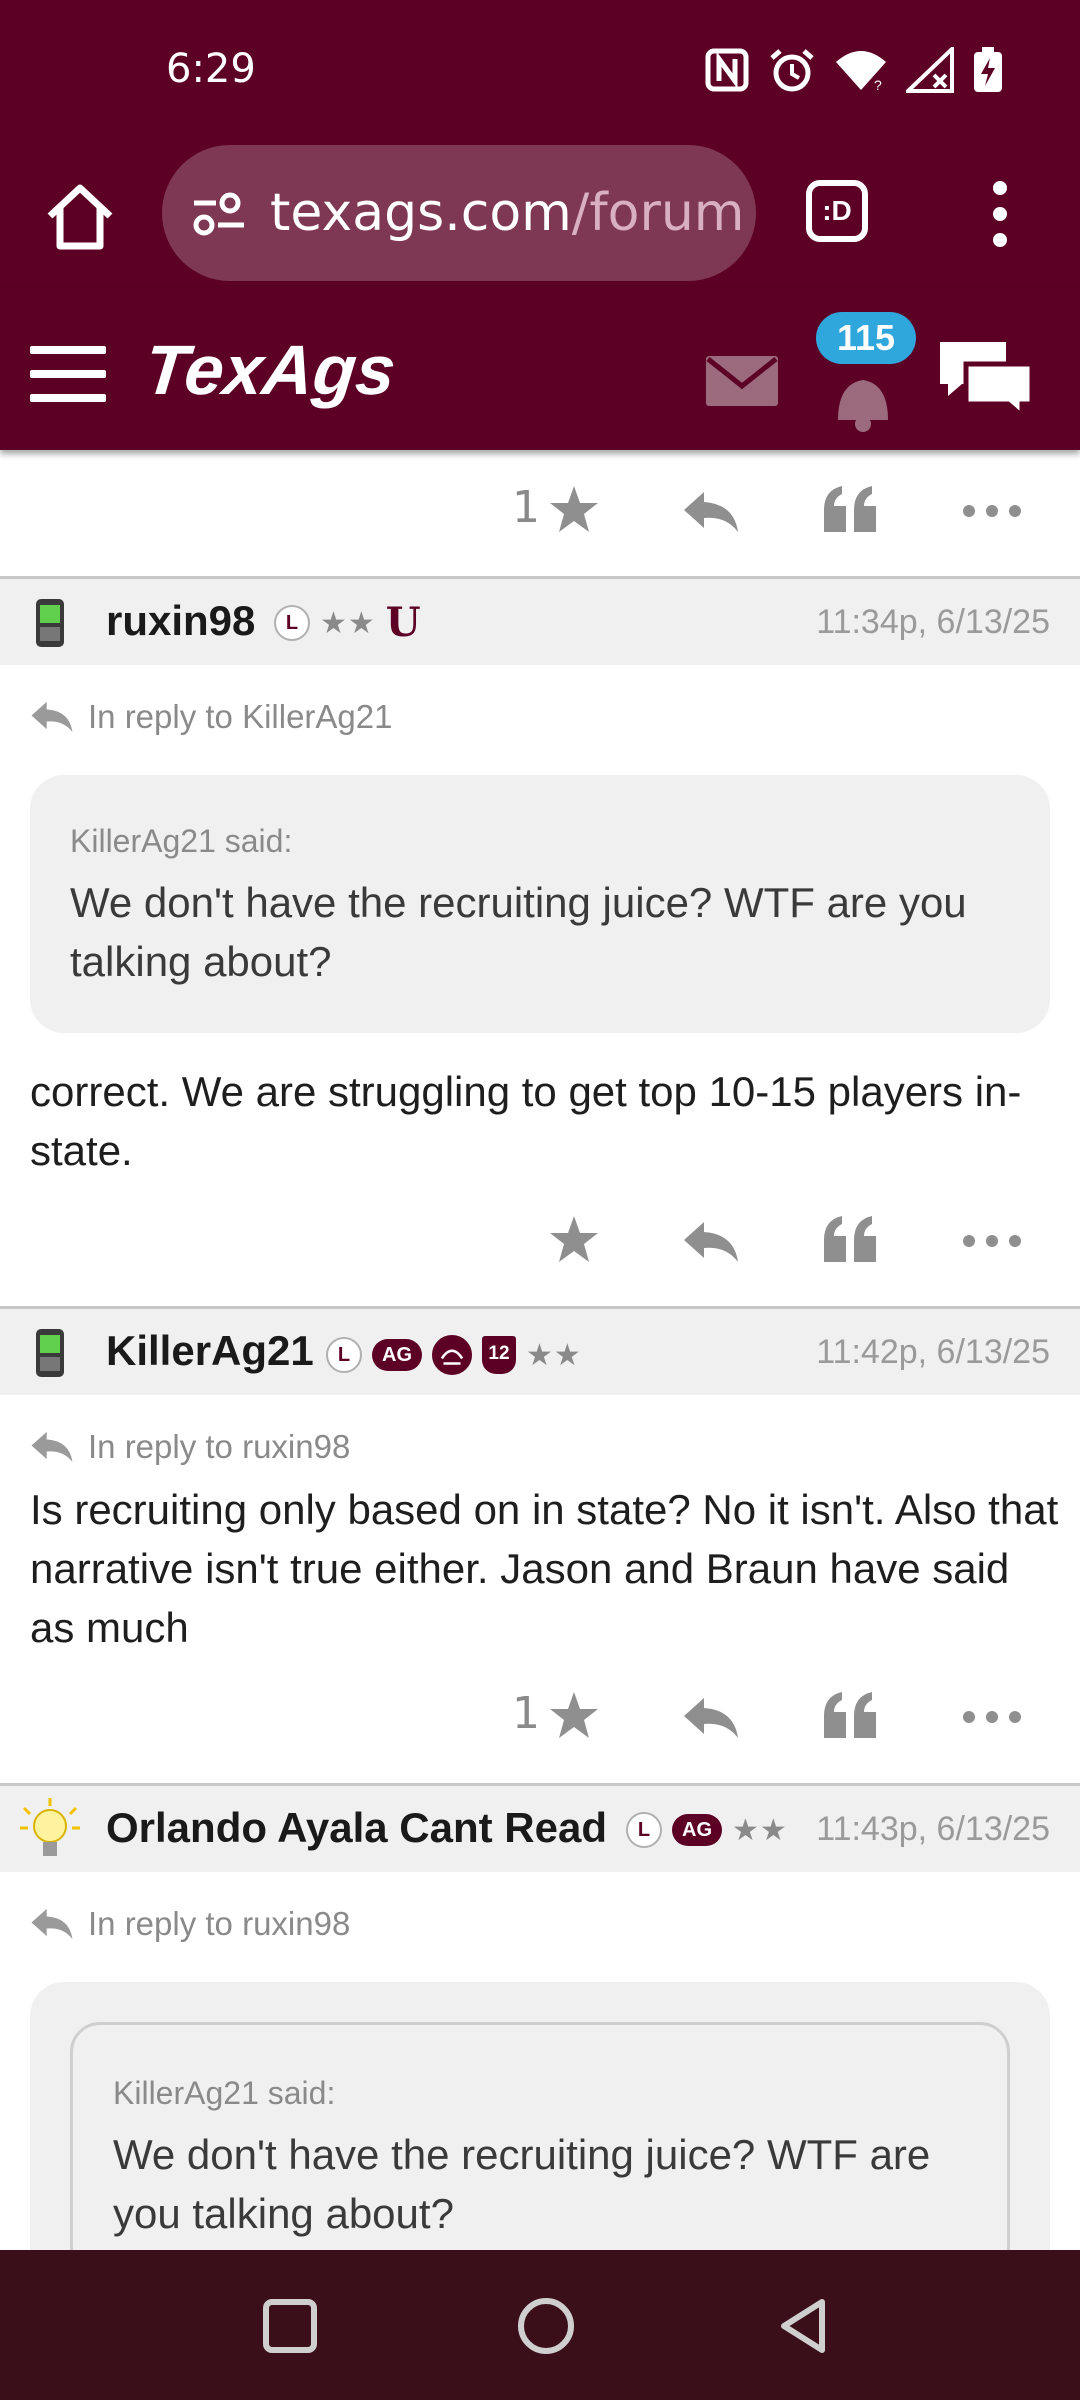 The image size is (1080, 2400). Describe the element at coordinates (356, 1828) in the screenshot. I see `username: Orlando Ayala Cant Read` at that location.